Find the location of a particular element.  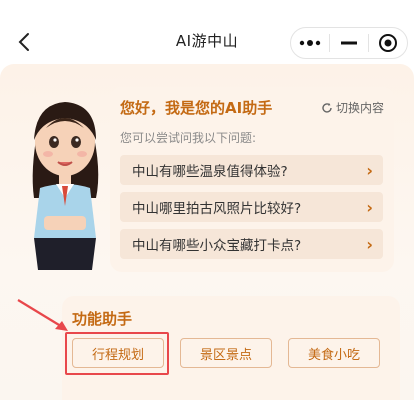

scenic-spots-button: 景区景点 is located at coordinates (226, 353).